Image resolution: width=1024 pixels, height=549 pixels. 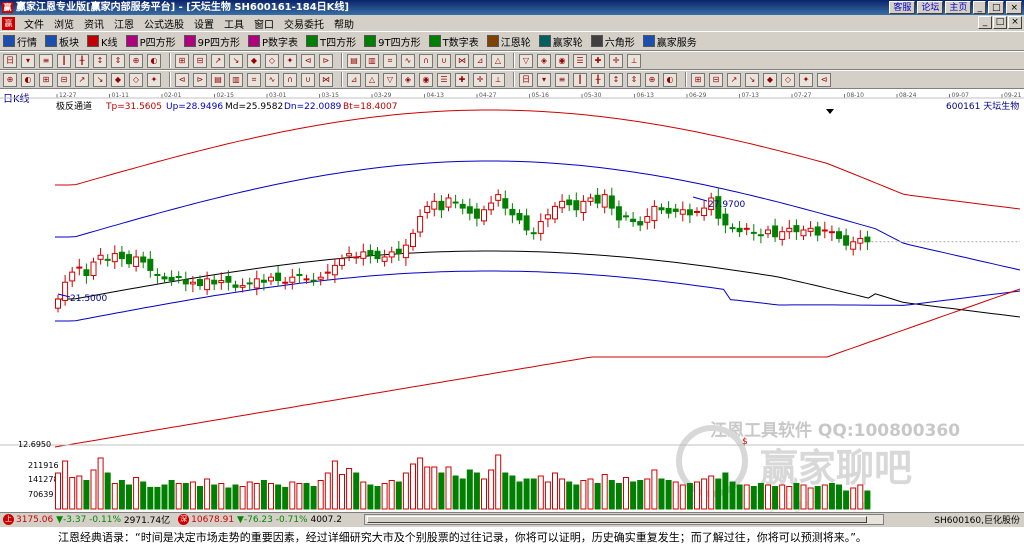 What do you see at coordinates (290, 60) in the screenshot?
I see `tb2-tool-icon: ✦` at bounding box center [290, 60].